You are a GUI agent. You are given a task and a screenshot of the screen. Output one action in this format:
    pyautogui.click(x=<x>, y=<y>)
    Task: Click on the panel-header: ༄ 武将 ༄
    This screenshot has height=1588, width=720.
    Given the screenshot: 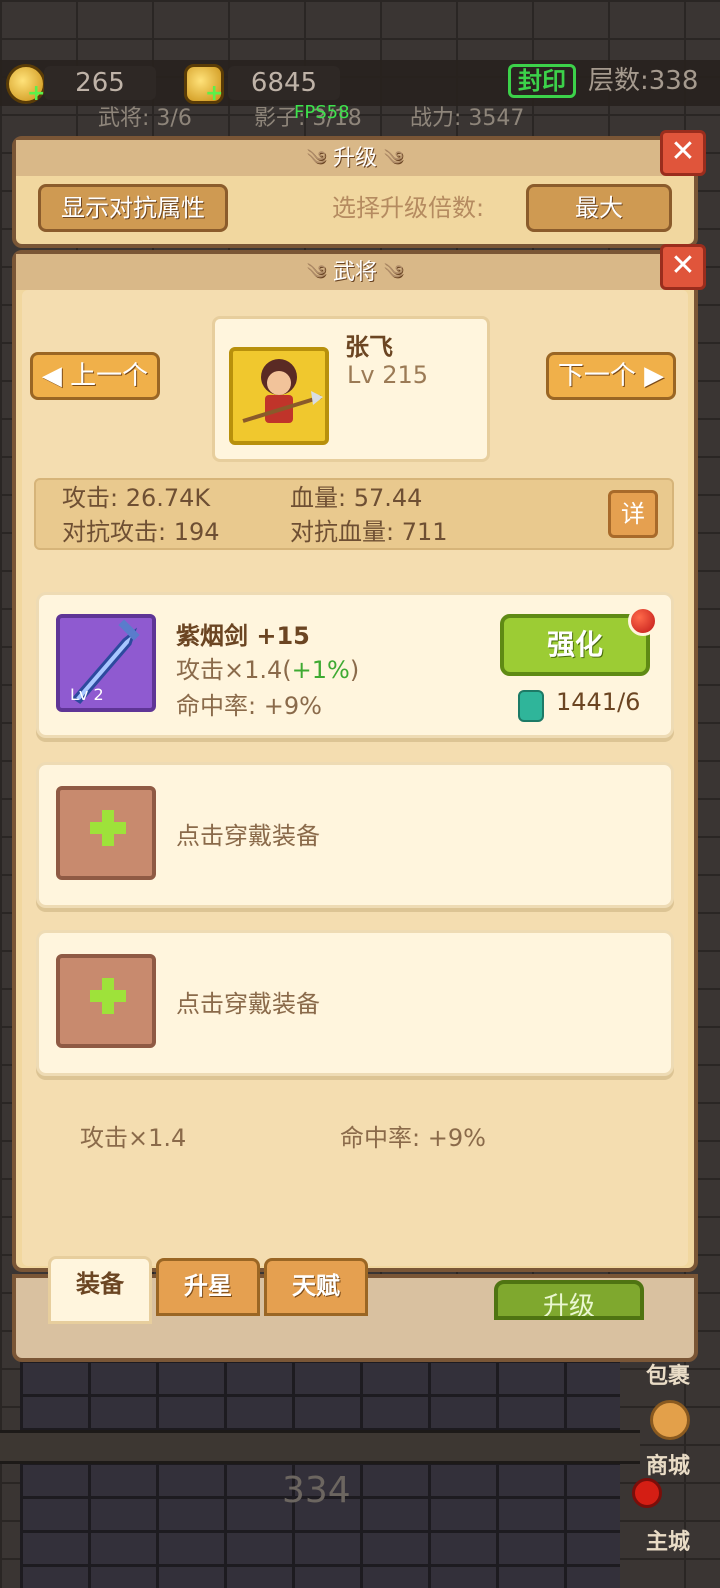 What is the action you would take?
    pyautogui.click(x=355, y=272)
    